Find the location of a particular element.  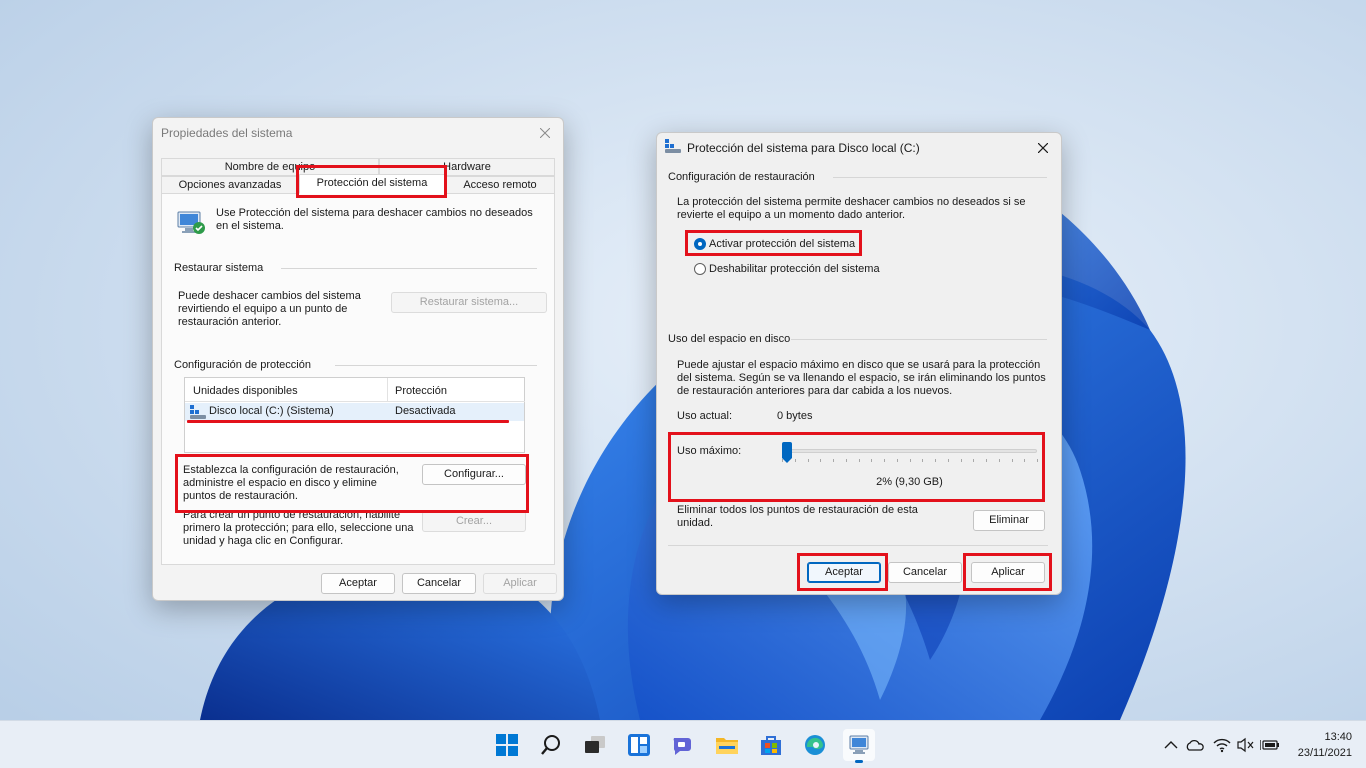

wifi-icon is located at coordinates (1222, 745).